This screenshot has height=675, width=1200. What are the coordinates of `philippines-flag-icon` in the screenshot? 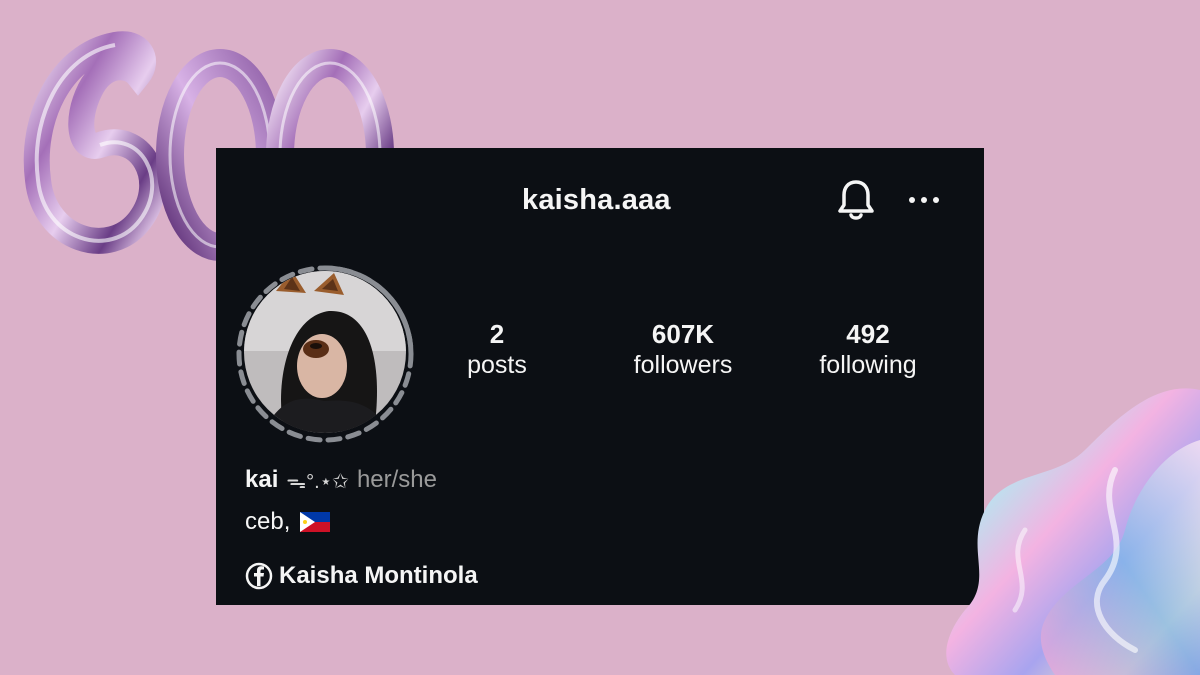 It's located at (315, 522).